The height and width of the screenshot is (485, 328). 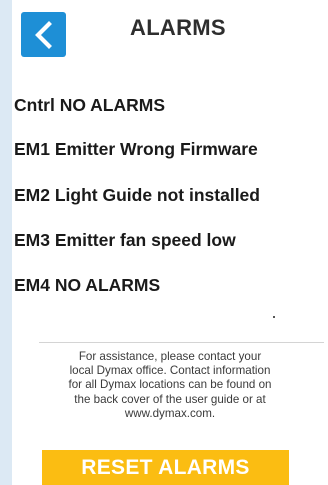 I want to click on help-line: for all Dymax locations can be found on, so click(x=170, y=385).